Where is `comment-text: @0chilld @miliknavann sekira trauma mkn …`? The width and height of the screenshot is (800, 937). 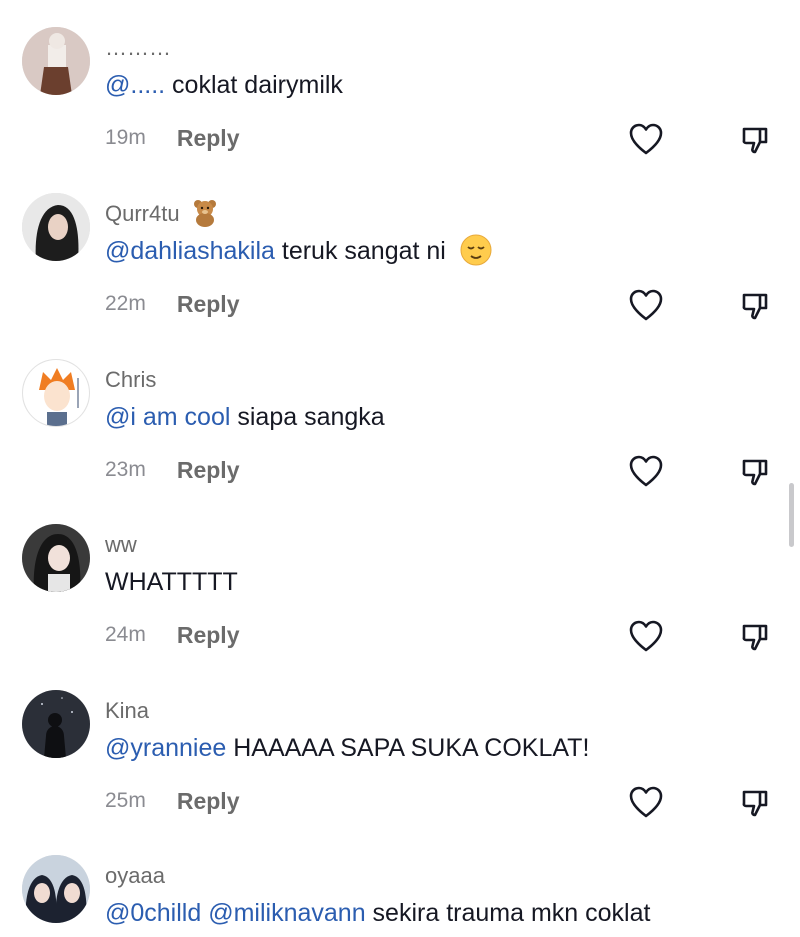
comment-text: @0chilld @miliknavann sekira trauma mkn … is located at coordinates (377, 913).